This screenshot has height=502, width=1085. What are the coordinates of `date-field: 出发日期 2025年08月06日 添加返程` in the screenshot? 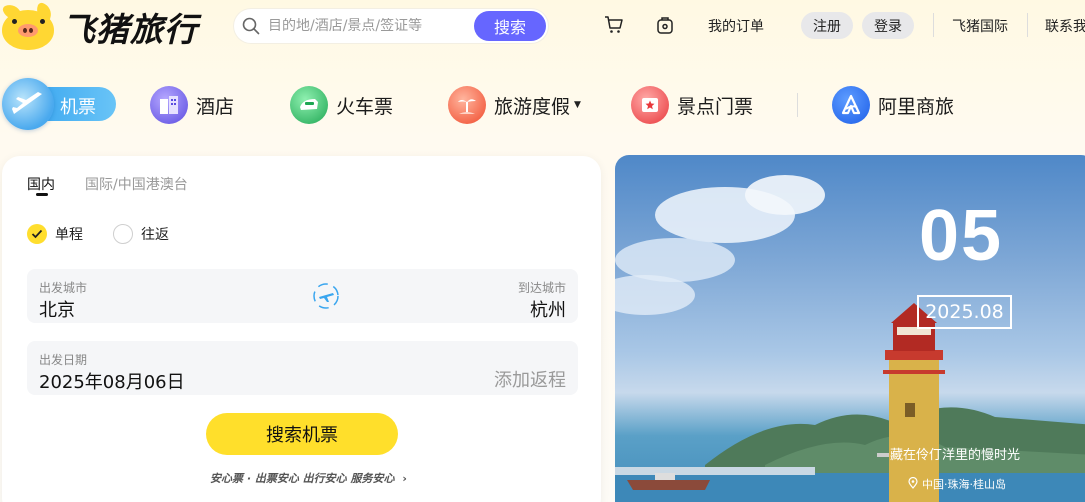 It's located at (302, 368).